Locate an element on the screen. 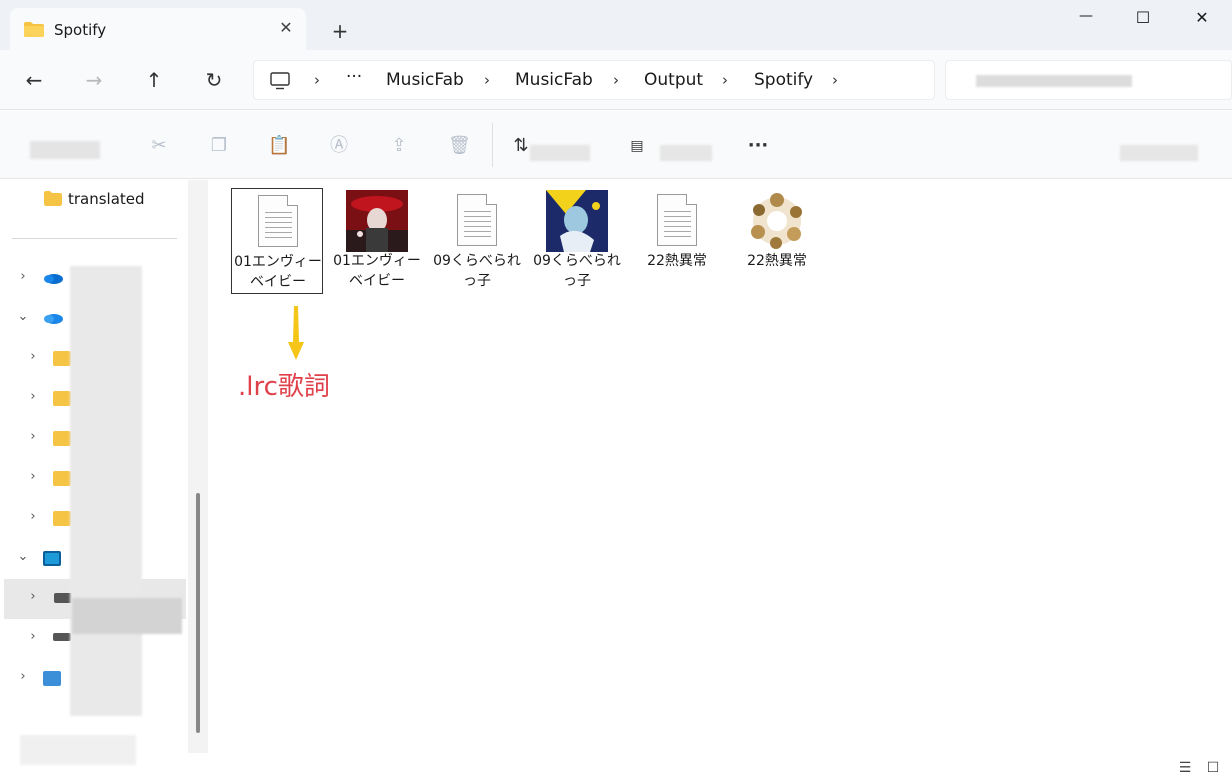  large-icons-view-icon: ☐ is located at coordinates (1213, 768).